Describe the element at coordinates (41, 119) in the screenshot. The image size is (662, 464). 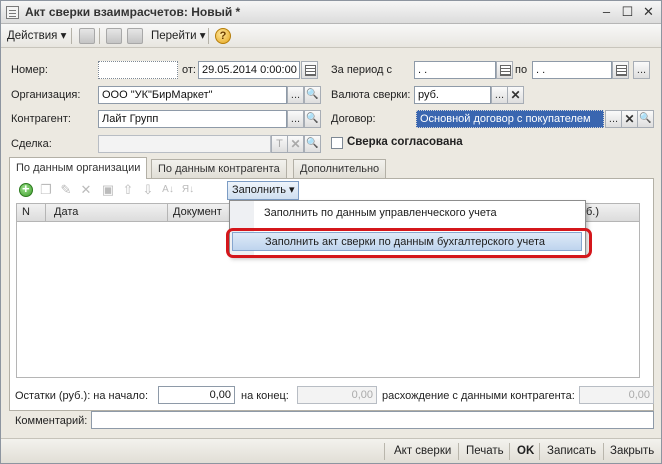
I see `counterparty-label: Контрагент:` at that location.